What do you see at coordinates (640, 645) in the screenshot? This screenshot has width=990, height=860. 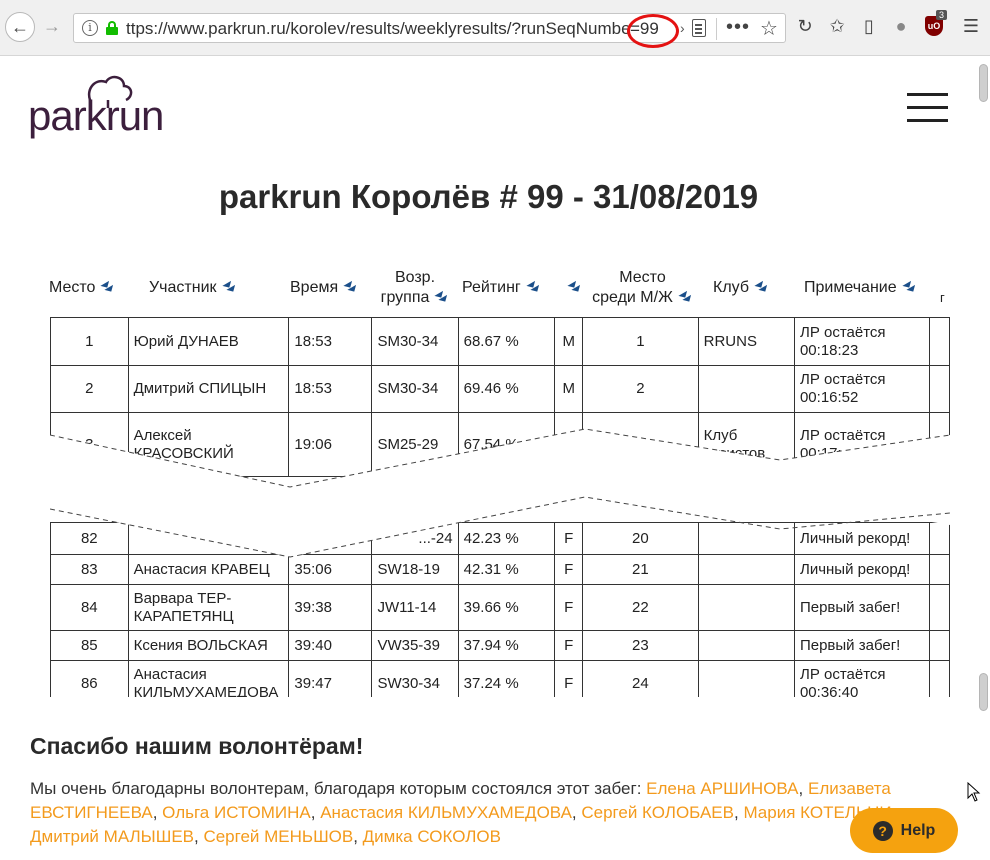 I see `cell-gender-place: 23` at bounding box center [640, 645].